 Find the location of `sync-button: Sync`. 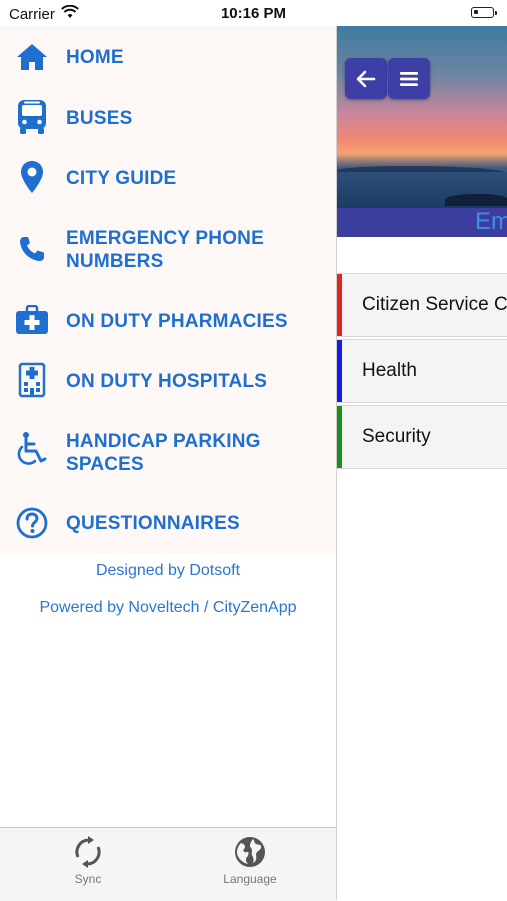

sync-button: Sync is located at coordinates (88, 860).